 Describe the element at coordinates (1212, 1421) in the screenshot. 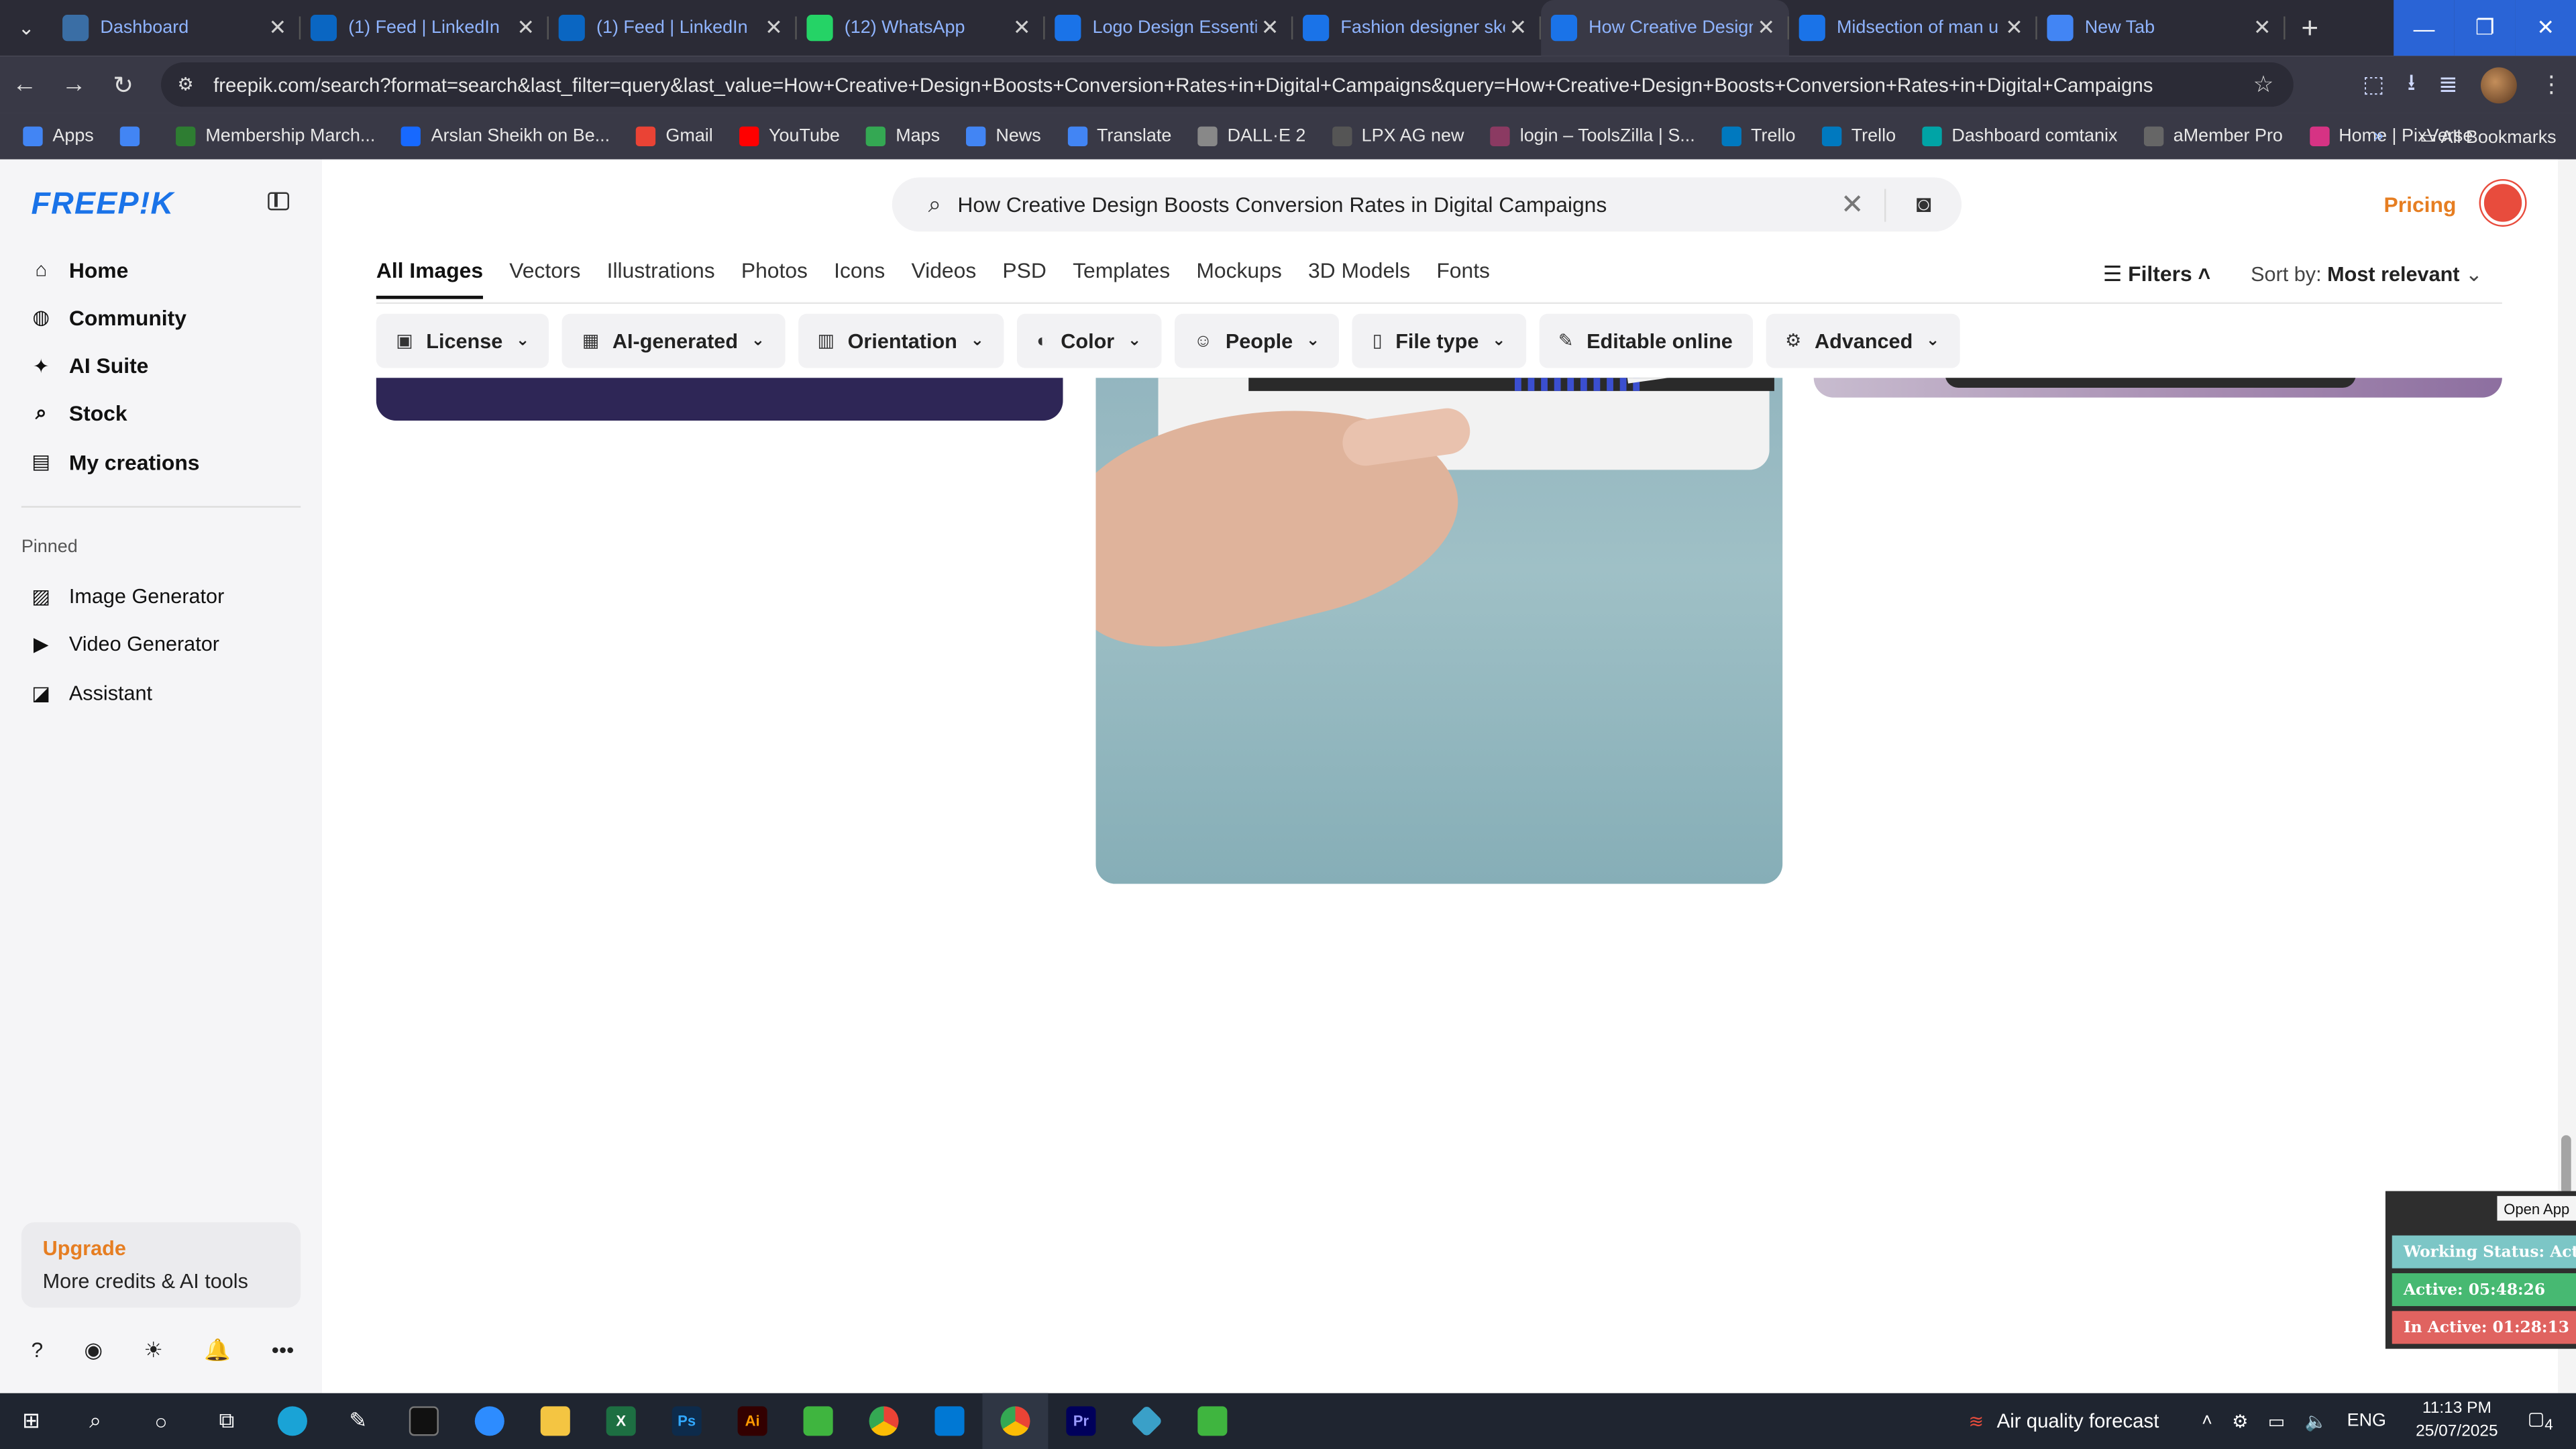

I see `app3-icon` at that location.